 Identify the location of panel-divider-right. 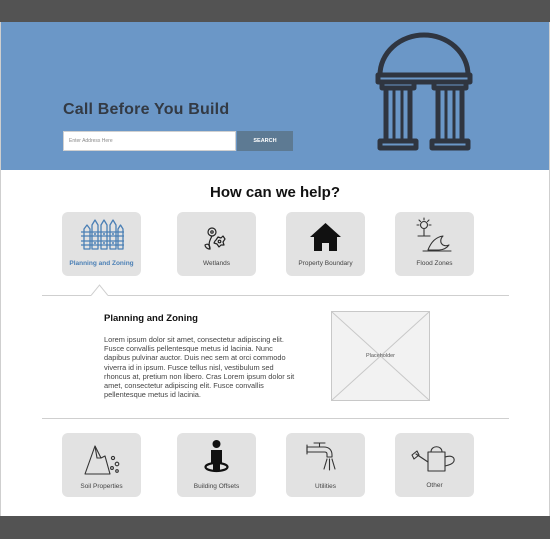
(308, 295).